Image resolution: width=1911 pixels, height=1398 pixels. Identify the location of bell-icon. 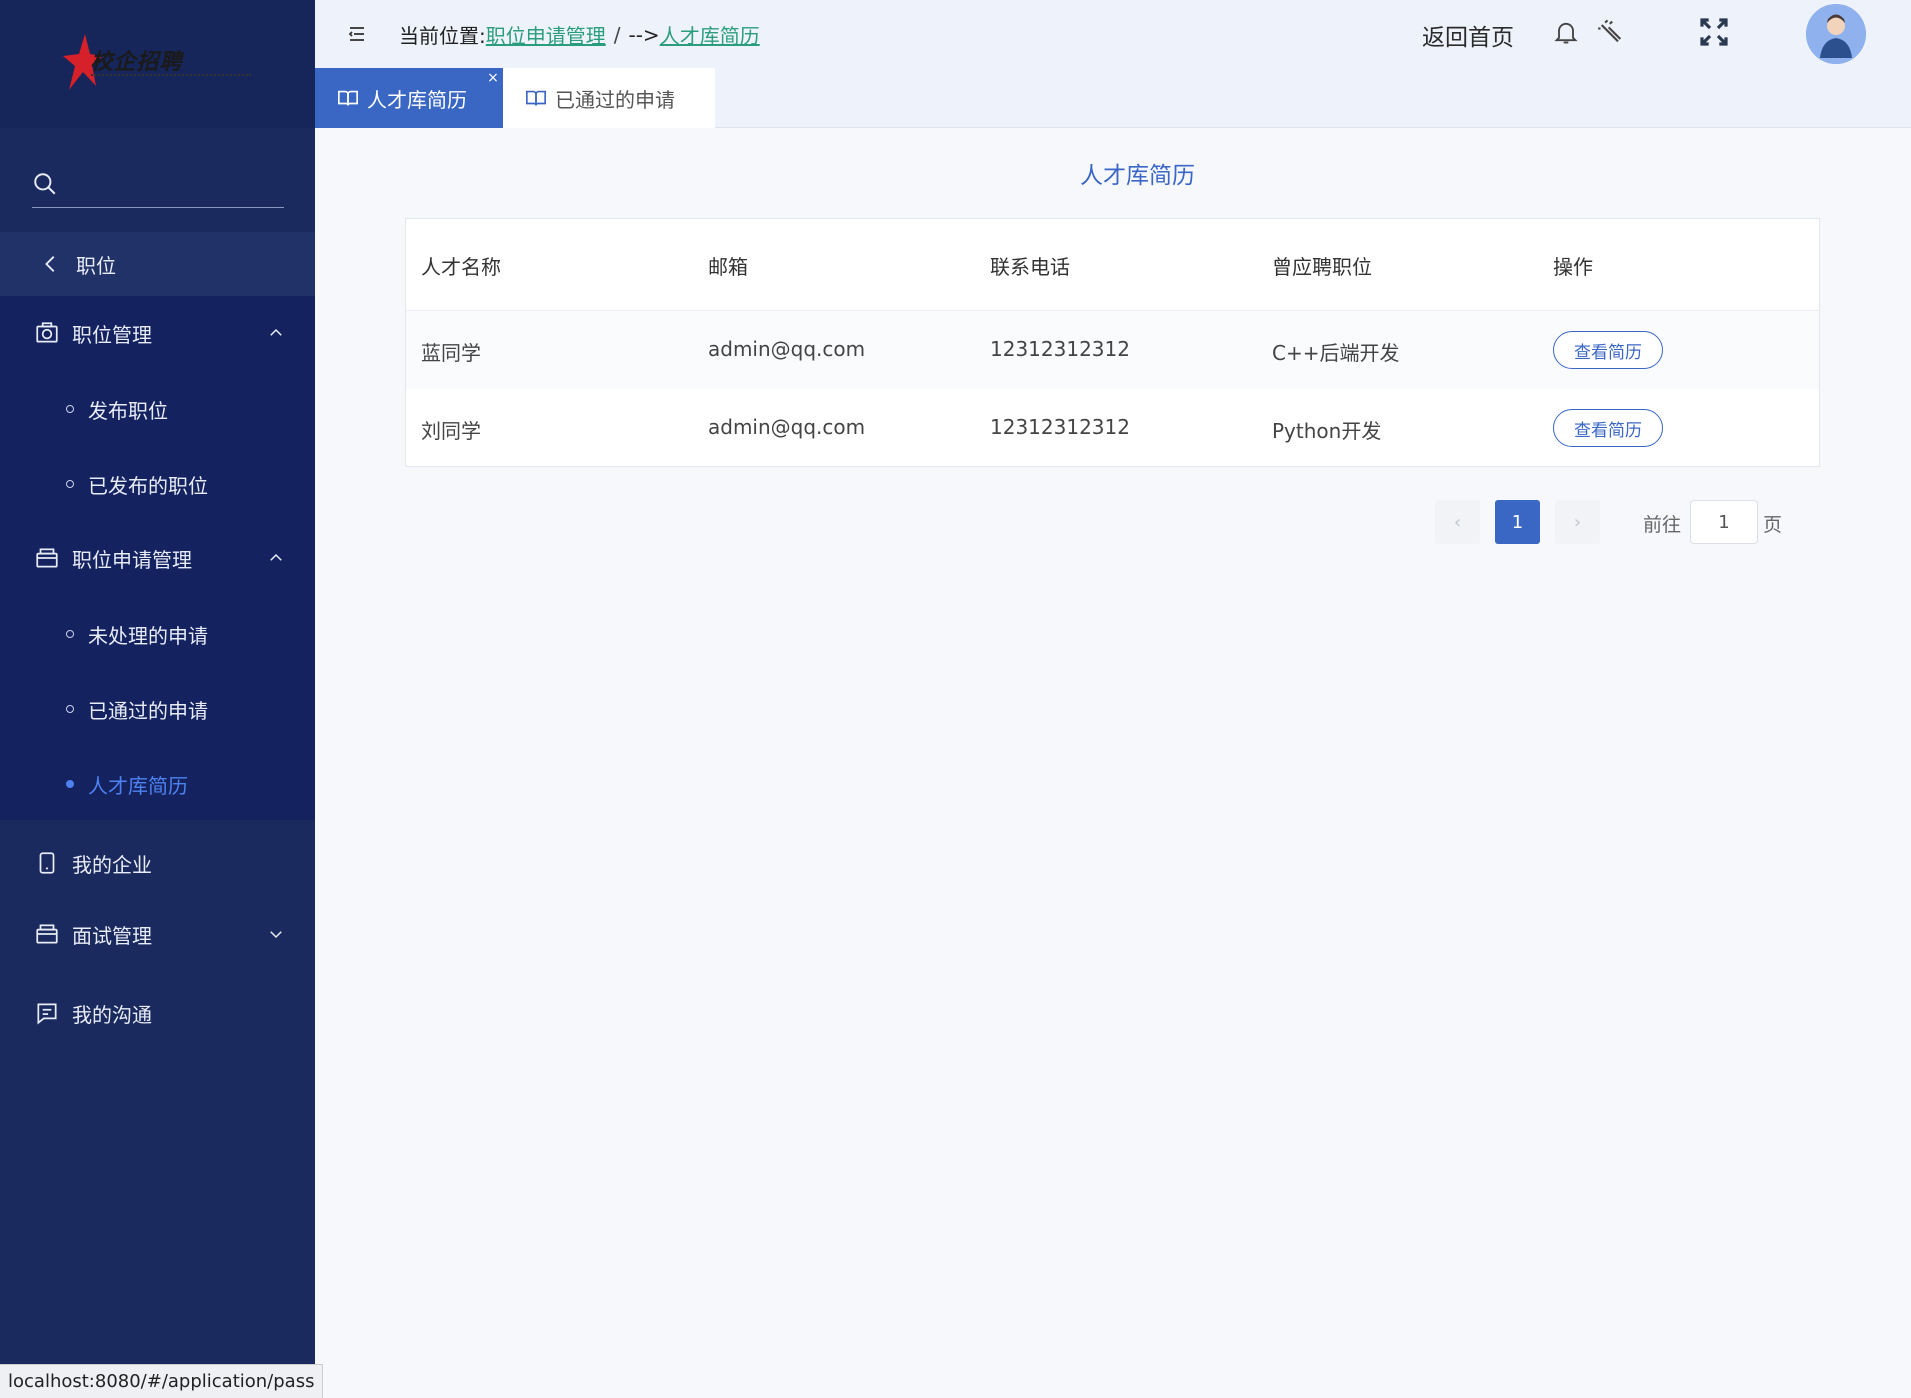
(1566, 32).